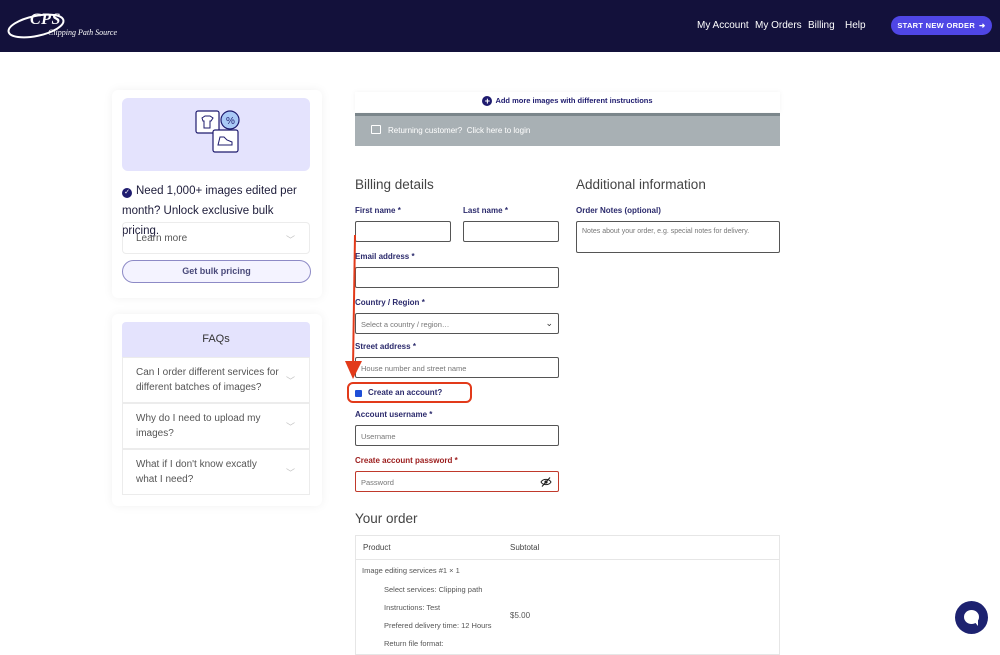  What do you see at coordinates (855, 25) in the screenshot?
I see `nav-help: Help` at bounding box center [855, 25].